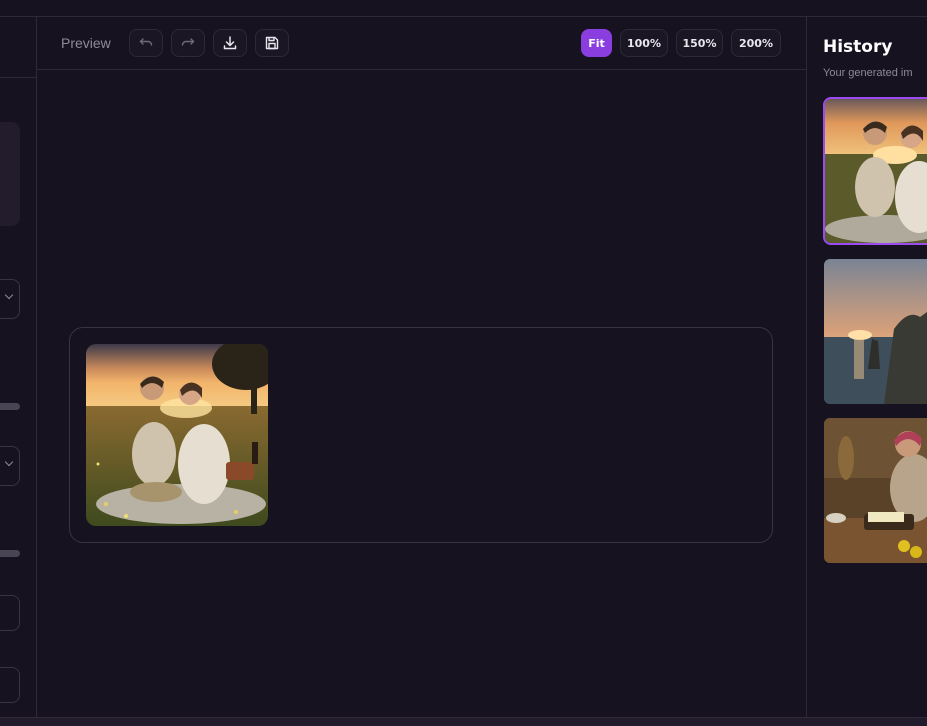  I want to click on undo-icon, so click(146, 42).